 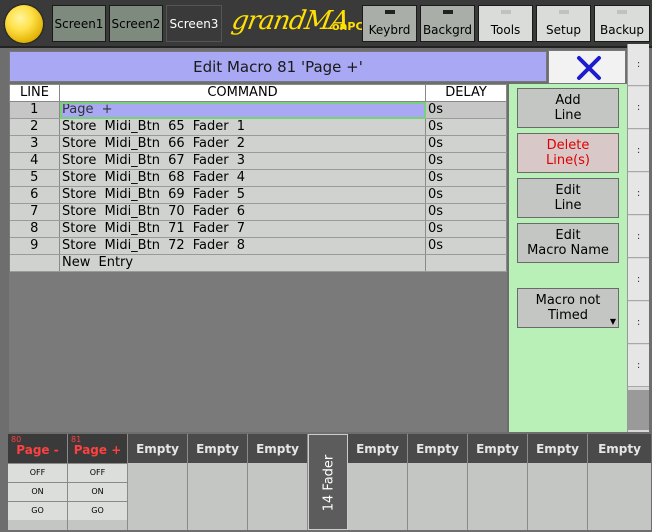 I want to click on scroll-button-7: :, so click(x=638, y=323).